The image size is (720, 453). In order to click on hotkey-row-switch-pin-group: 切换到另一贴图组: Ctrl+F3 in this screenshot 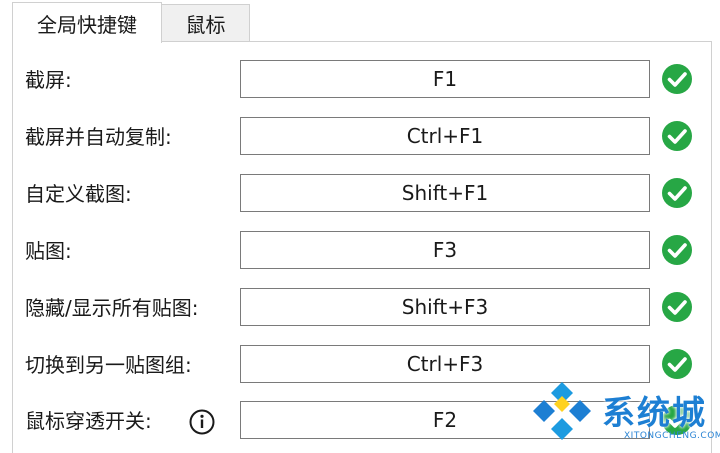, I will do `click(360, 365)`.